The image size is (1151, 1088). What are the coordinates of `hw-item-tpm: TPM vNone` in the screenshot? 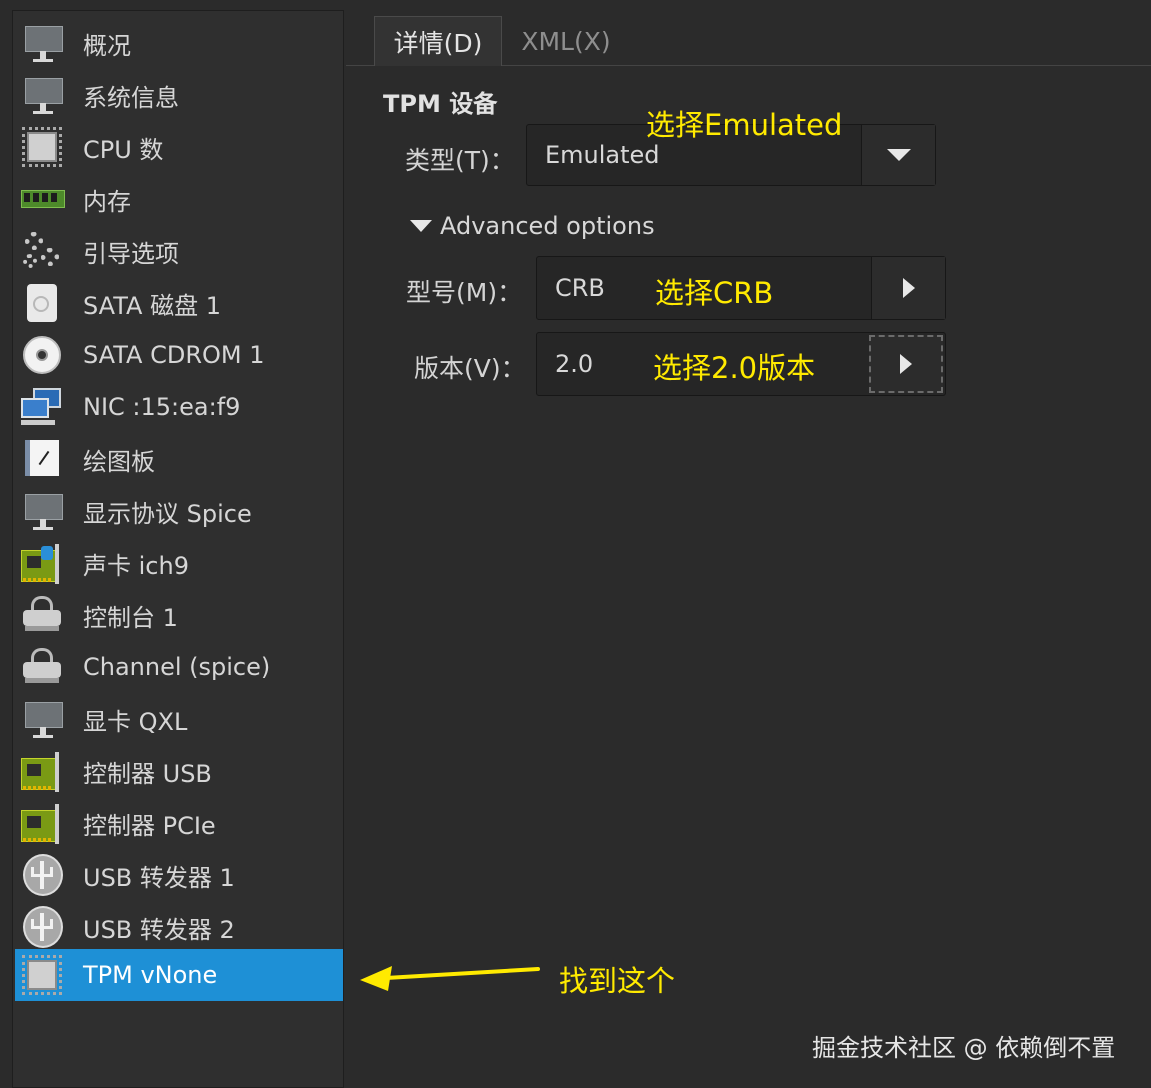 It's located at (179, 975).